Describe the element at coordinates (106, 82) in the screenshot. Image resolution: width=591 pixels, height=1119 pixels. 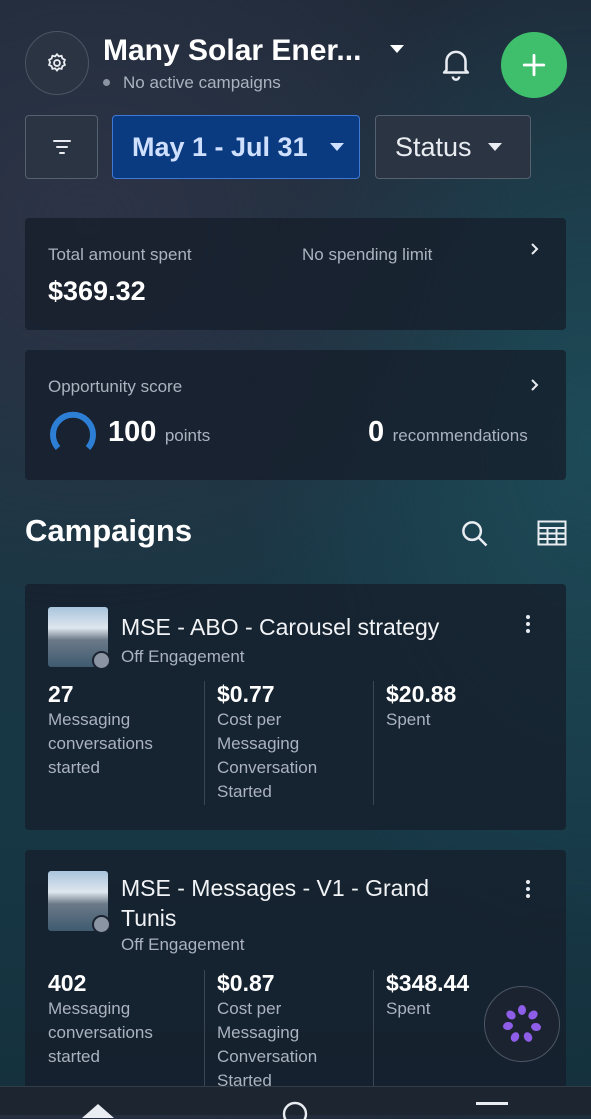
I see `status-dot` at that location.